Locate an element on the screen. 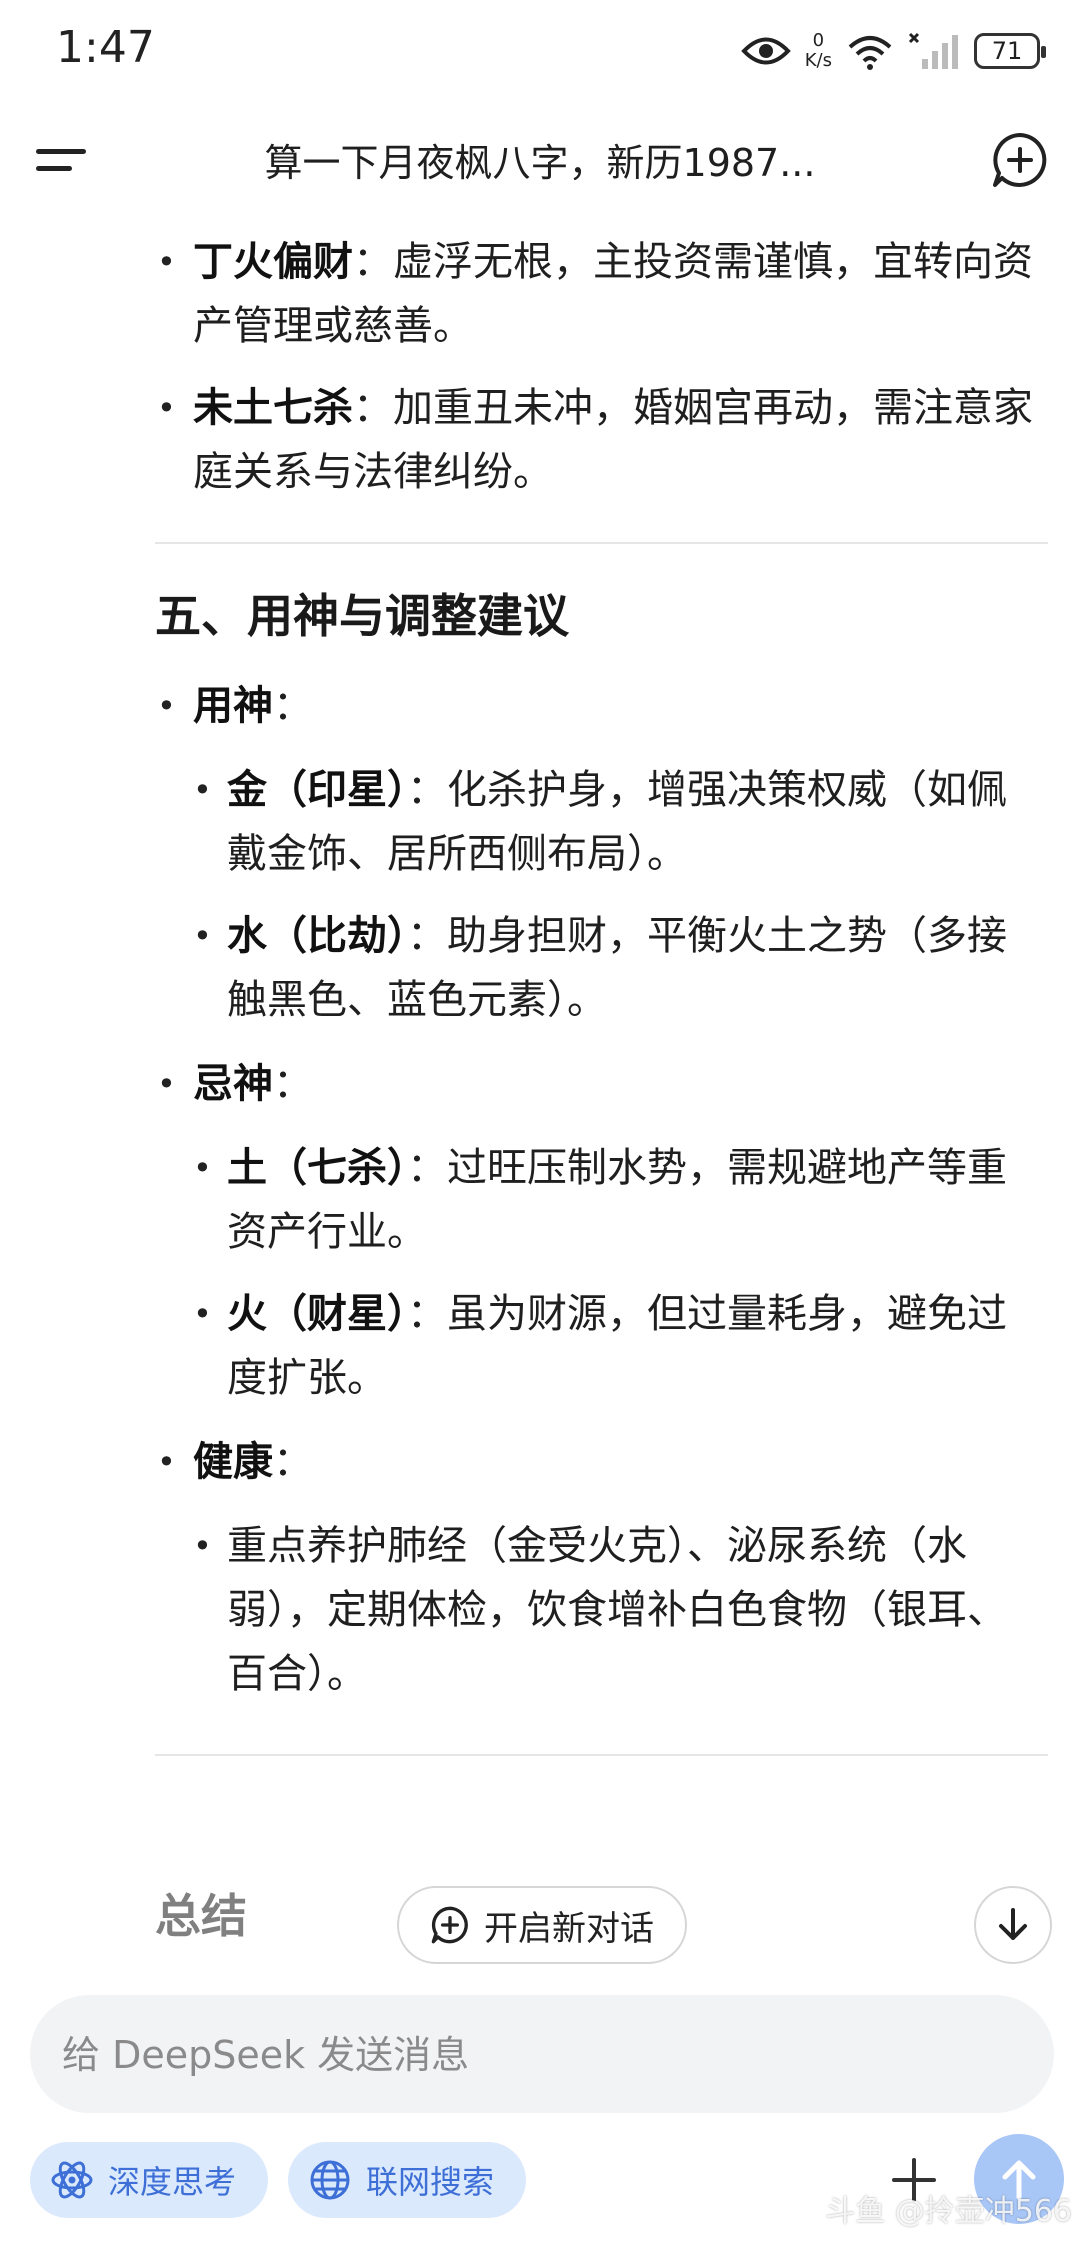  status-time: 1:47 is located at coordinates (105, 47).